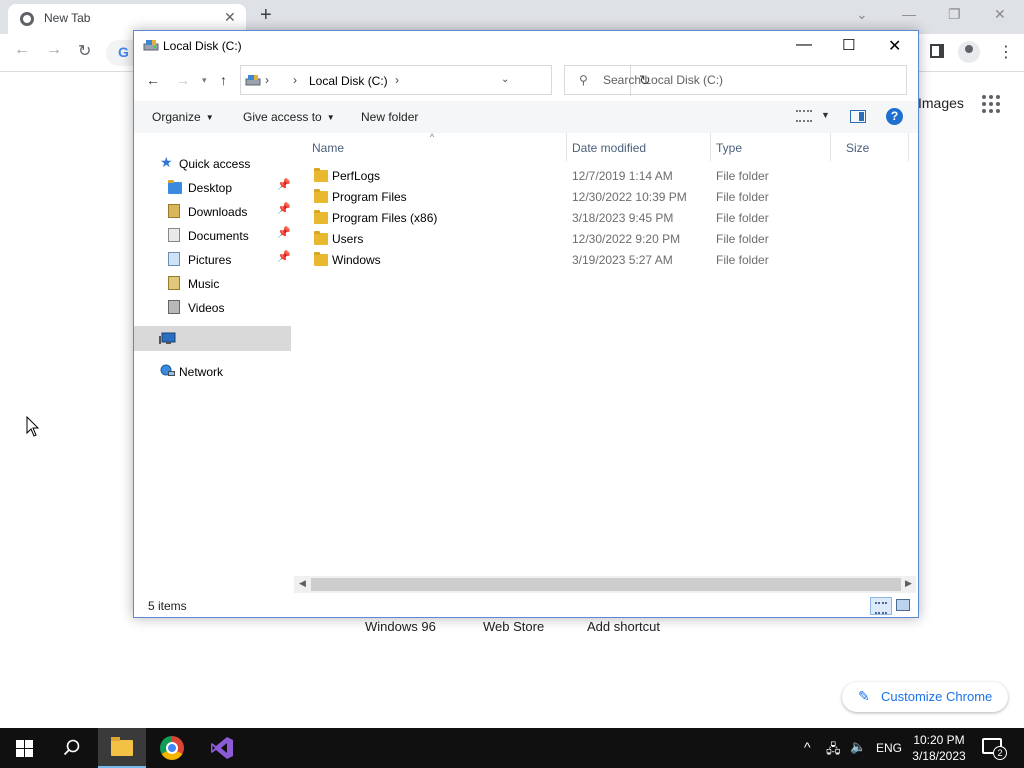 The image size is (1024, 768). What do you see at coordinates (222, 748) in the screenshot?
I see `taskbar-visual-studio` at bounding box center [222, 748].